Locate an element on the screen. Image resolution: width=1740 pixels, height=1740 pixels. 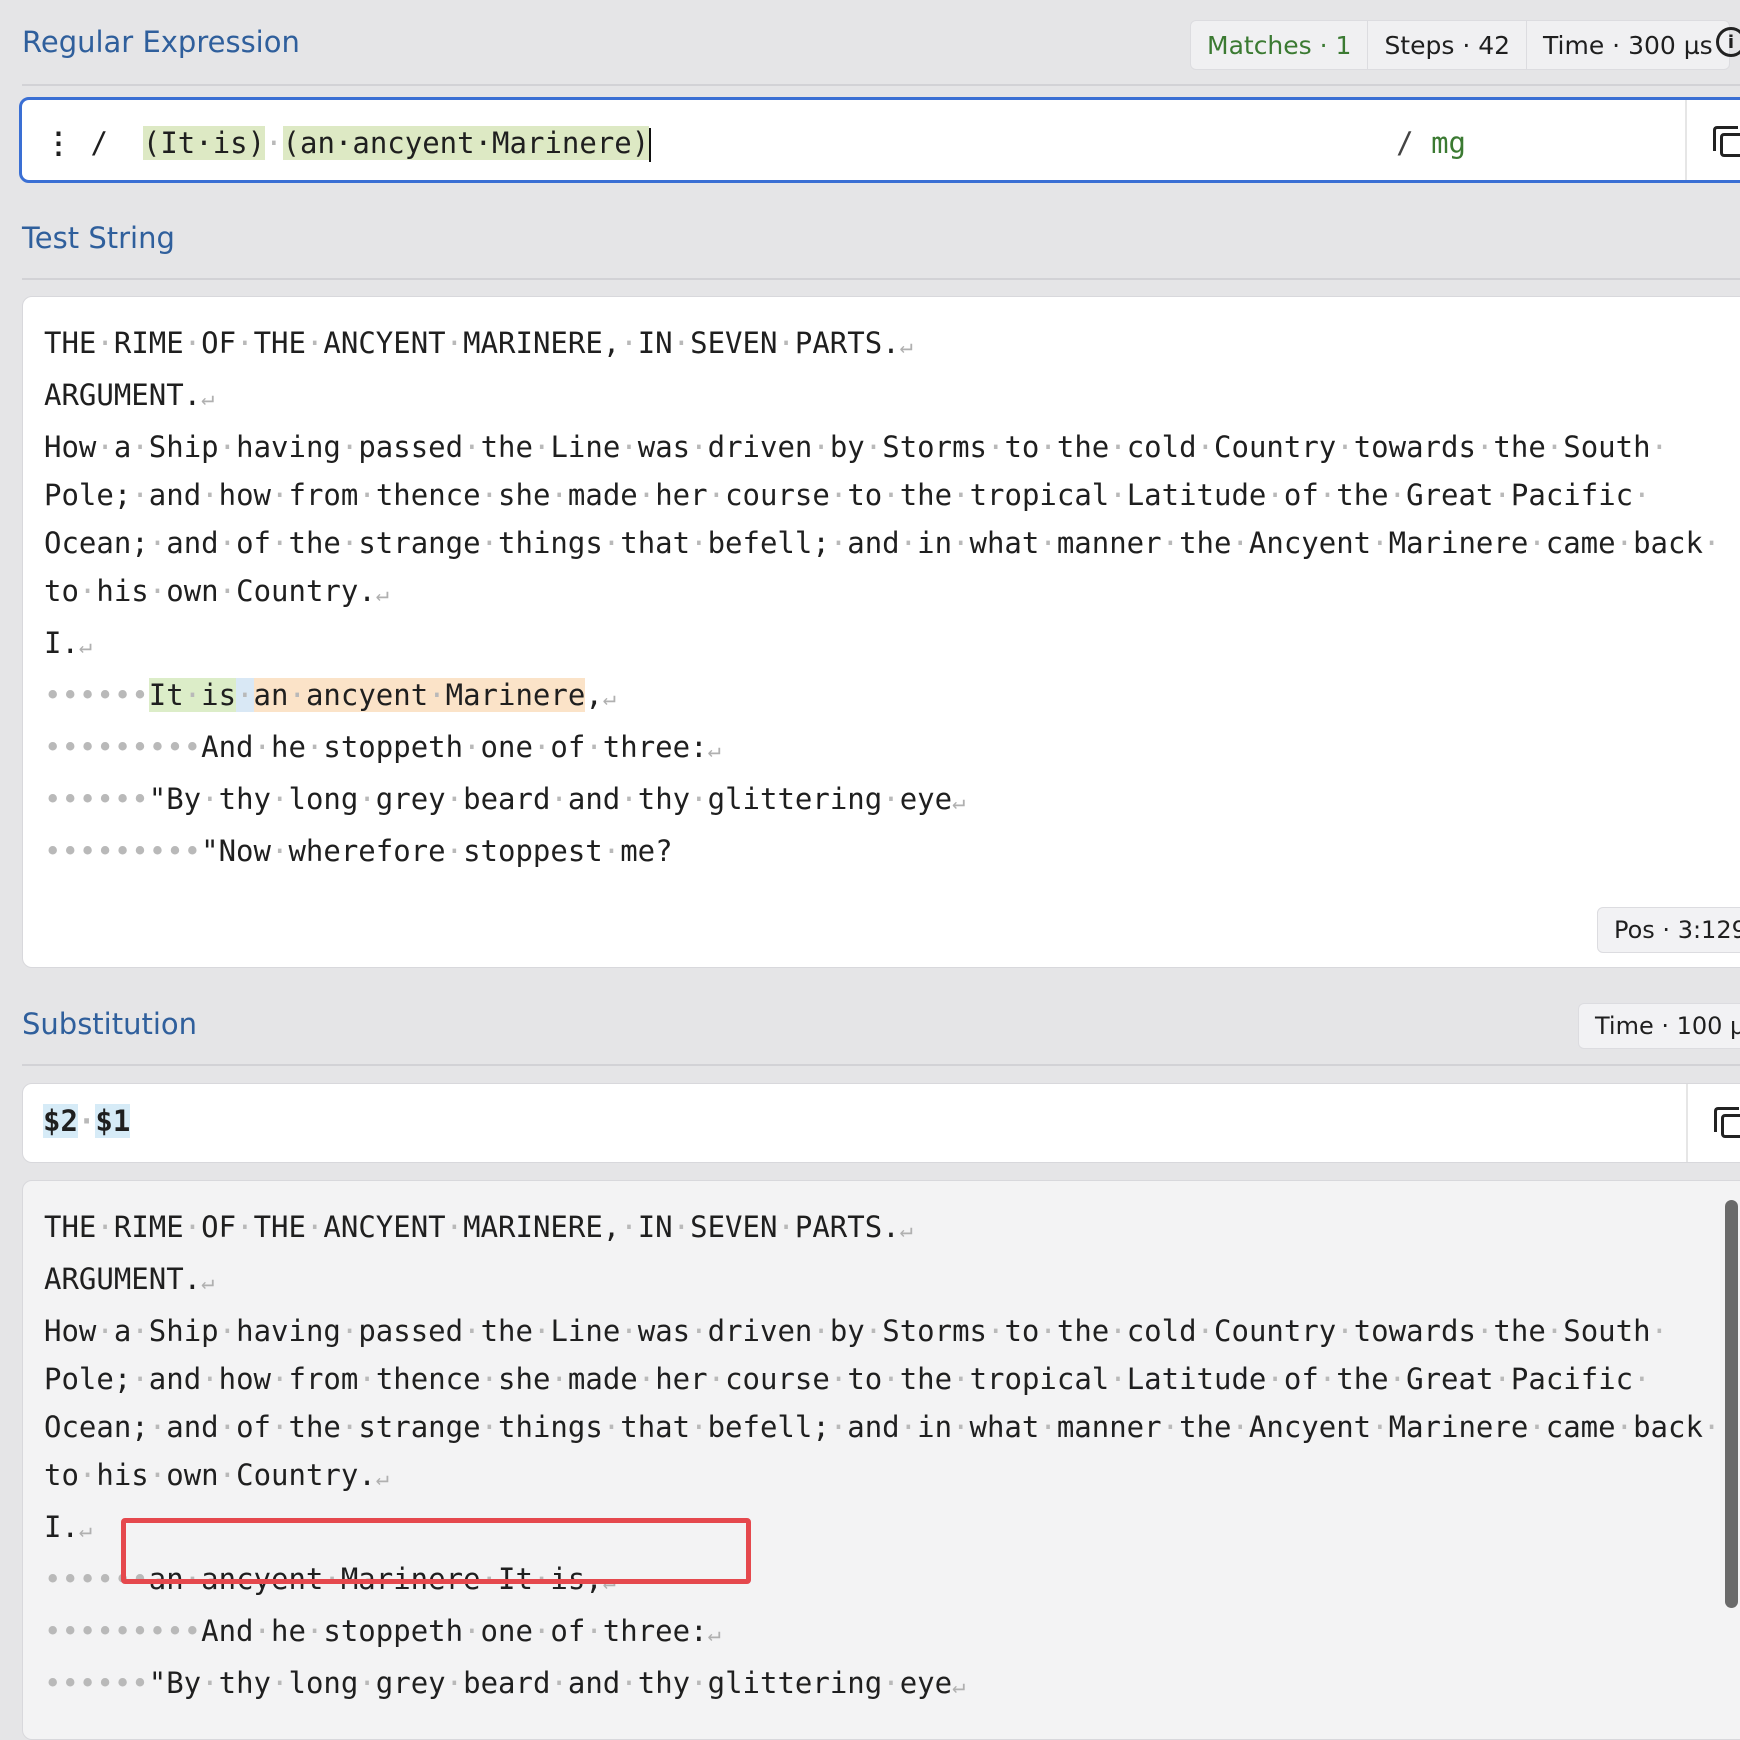
text-line: •••••••••"Now·wherefore·stoppest·me? is located at coordinates (882, 851).